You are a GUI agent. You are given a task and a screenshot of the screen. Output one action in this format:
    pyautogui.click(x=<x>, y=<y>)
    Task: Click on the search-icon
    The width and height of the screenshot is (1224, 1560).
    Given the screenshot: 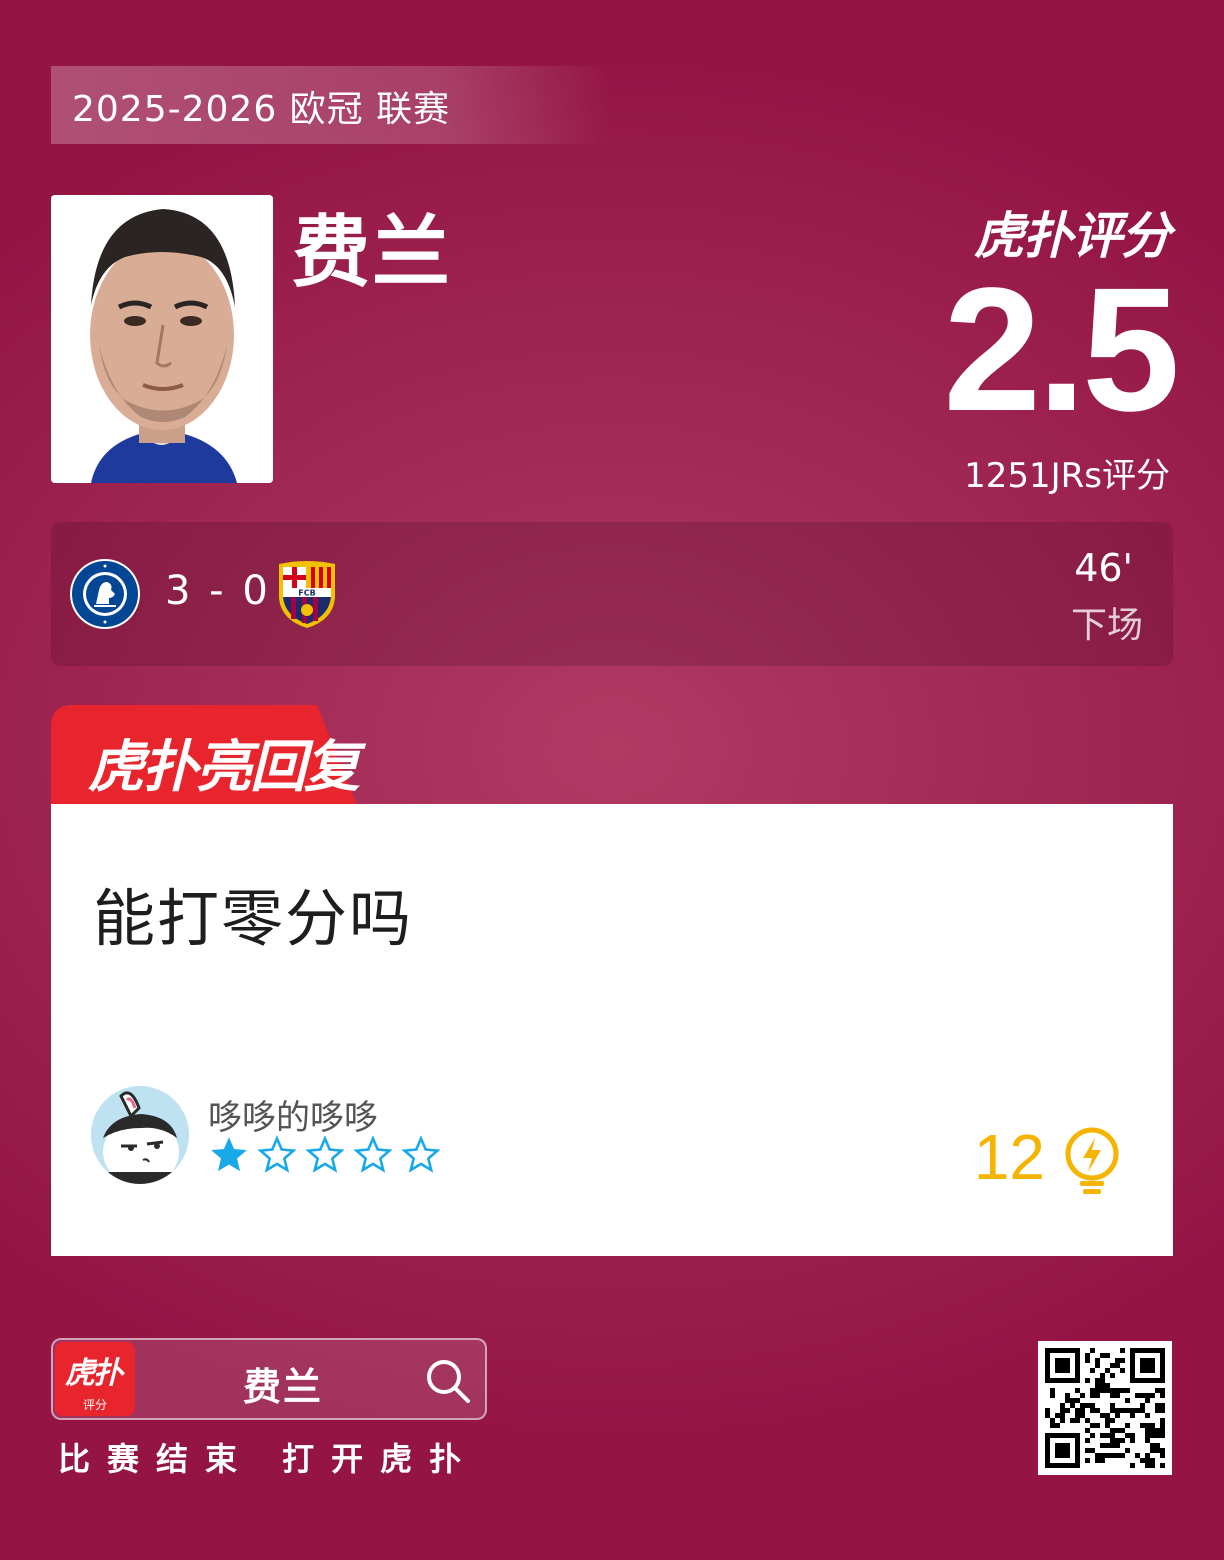 What is the action you would take?
    pyautogui.click(x=448, y=1381)
    